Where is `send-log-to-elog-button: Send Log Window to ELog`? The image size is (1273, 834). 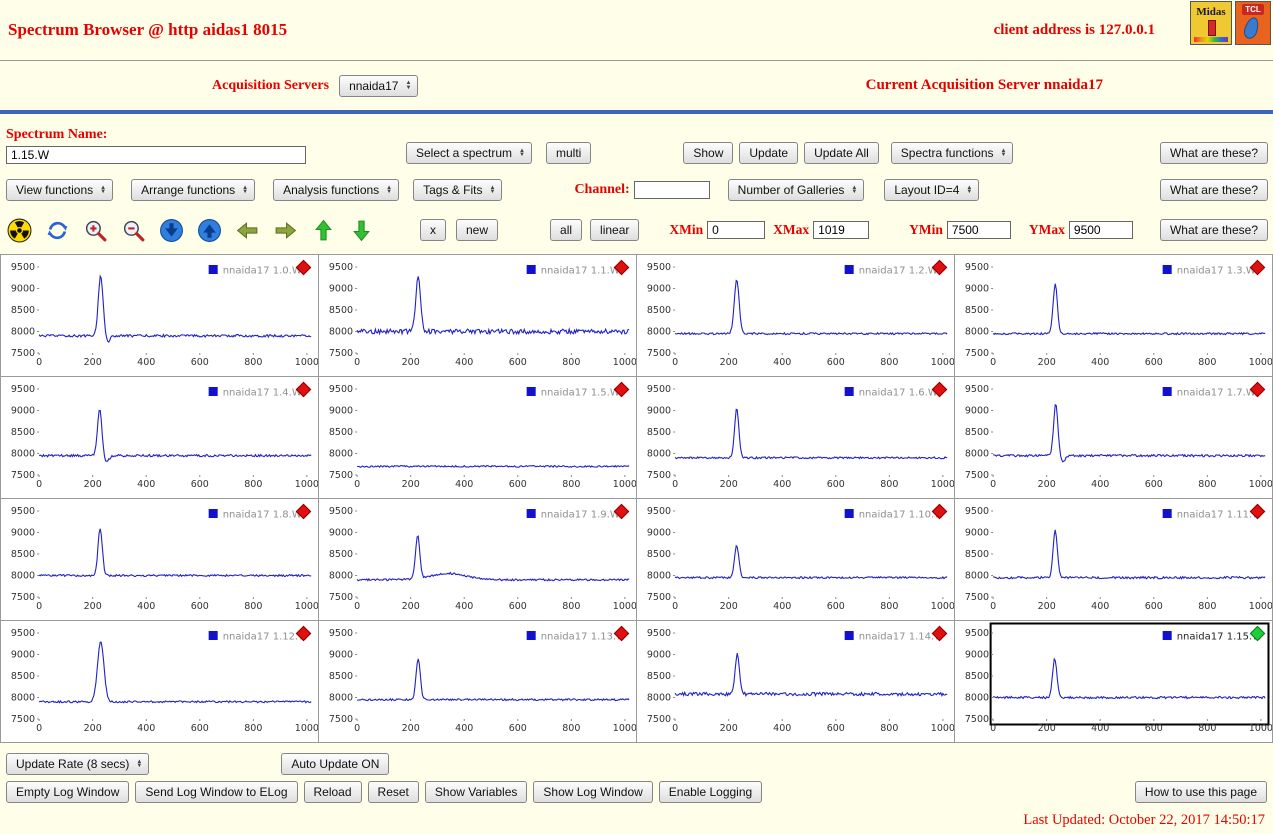
send-log-to-elog-button: Send Log Window to ELog is located at coordinates (216, 792).